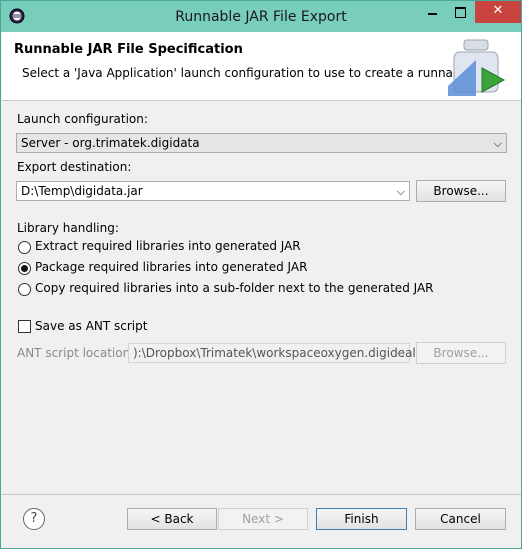 The height and width of the screenshot is (549, 522). I want to click on minimize-button, so click(432, 12).